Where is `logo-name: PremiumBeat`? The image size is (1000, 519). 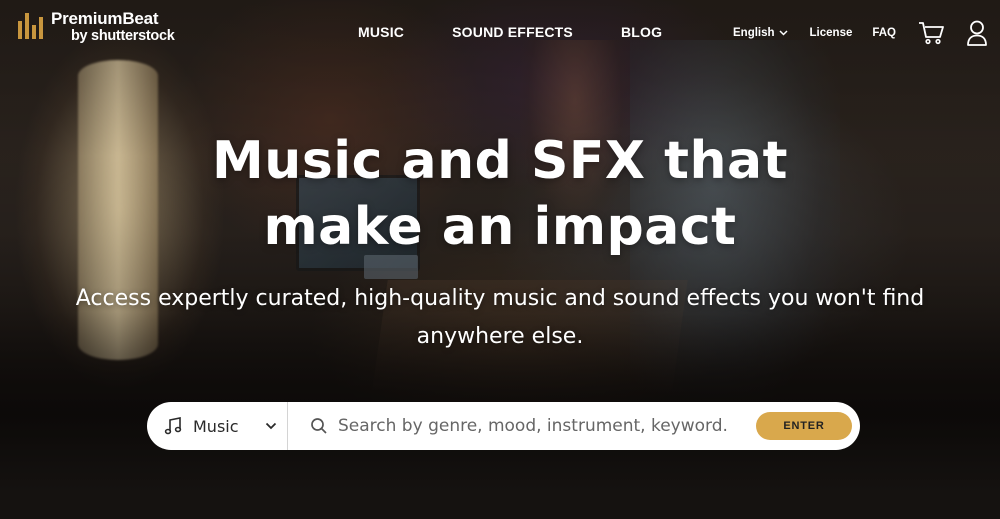
logo-name: PremiumBeat is located at coordinates (105, 18).